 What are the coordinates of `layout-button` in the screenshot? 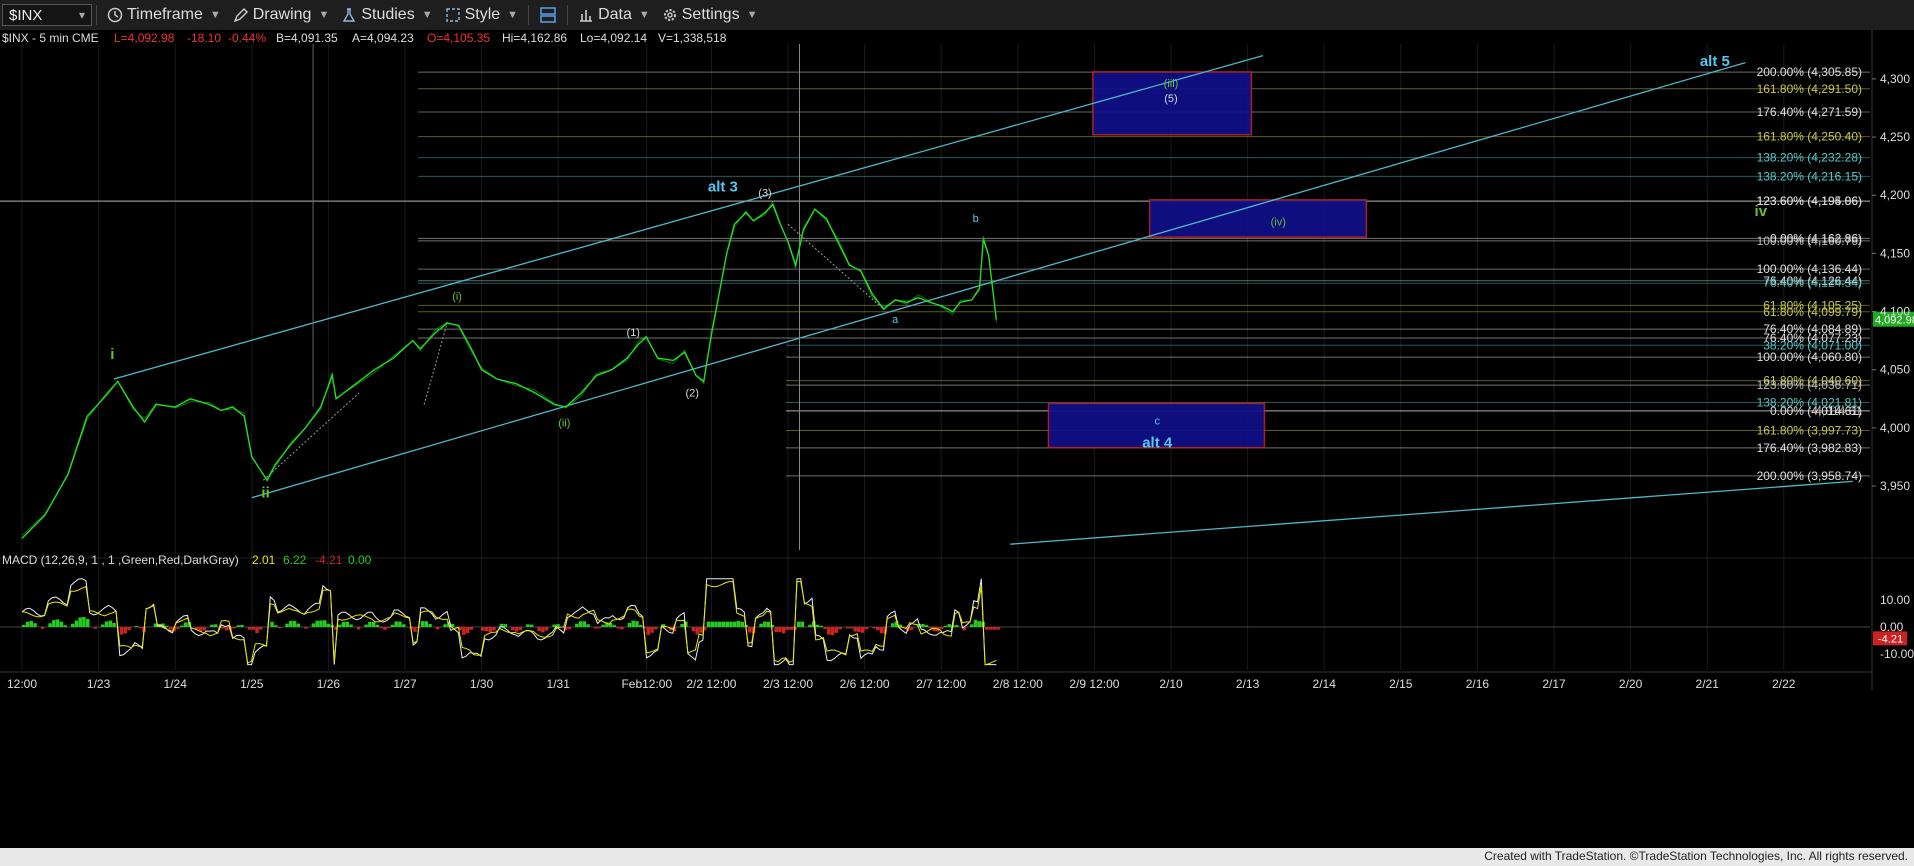 It's located at (548, 15).